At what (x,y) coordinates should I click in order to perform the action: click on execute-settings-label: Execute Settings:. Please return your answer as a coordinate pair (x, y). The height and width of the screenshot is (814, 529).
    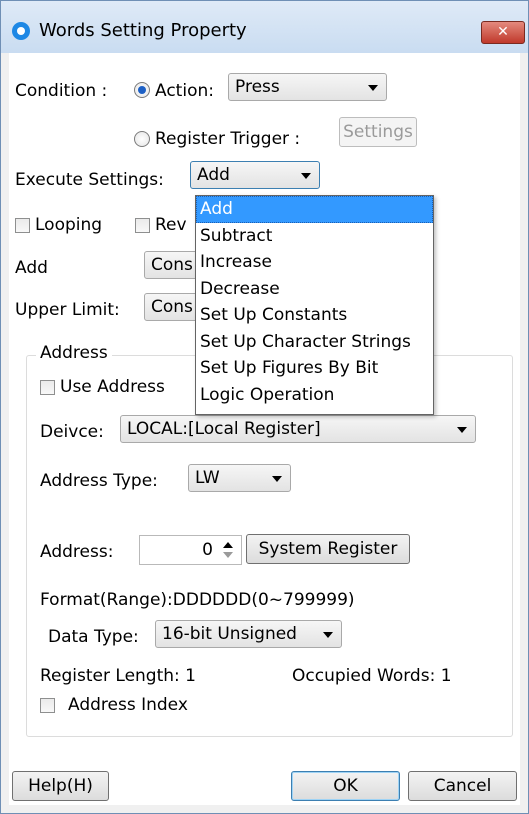
    Looking at the image, I should click on (89, 180).